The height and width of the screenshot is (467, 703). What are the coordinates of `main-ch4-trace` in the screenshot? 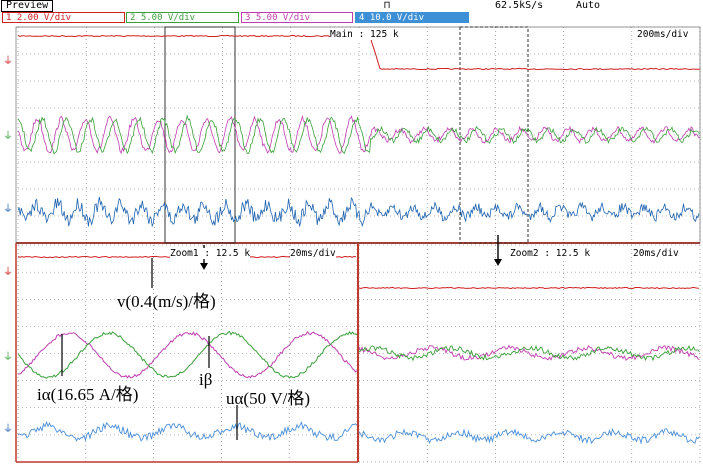 It's located at (358, 212).